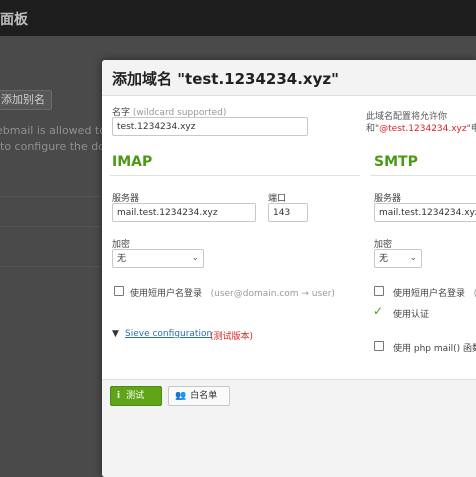 The width and height of the screenshot is (476, 477). Describe the element at coordinates (379, 346) in the screenshot. I see `smtp-php-mail-checkbox` at that location.